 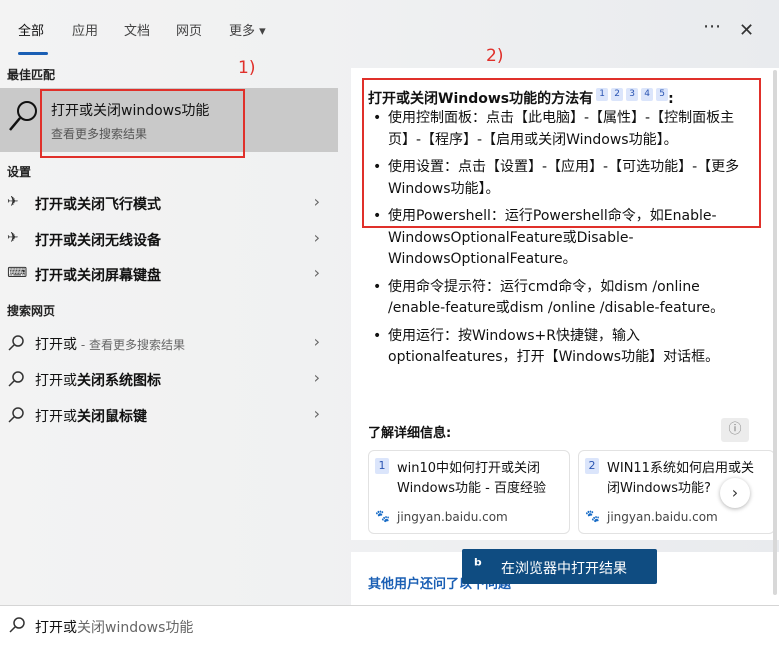 I want to click on filter-tabs: 全部 应用 文档 网页 更多 ▾ ⋯ ✕, so click(x=389, y=29).